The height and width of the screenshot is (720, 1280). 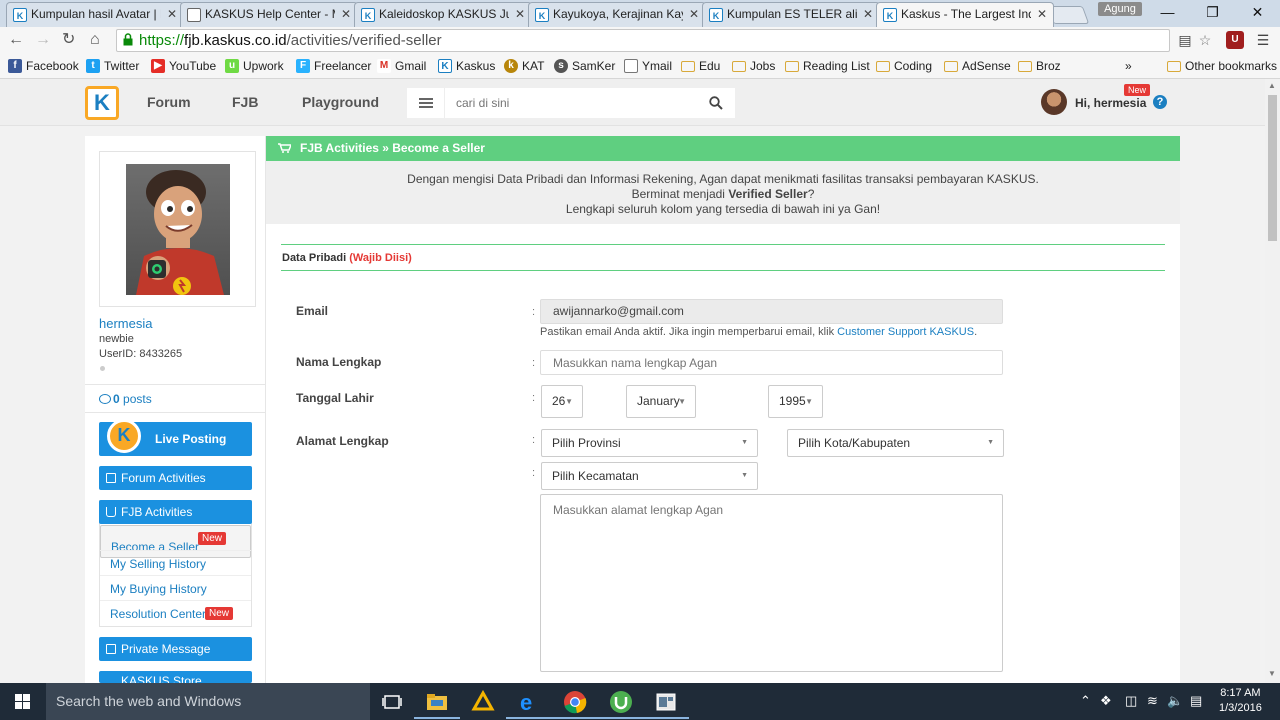 I want to click on customer-support-link: Customer Support KASKUS, so click(x=905, y=332).